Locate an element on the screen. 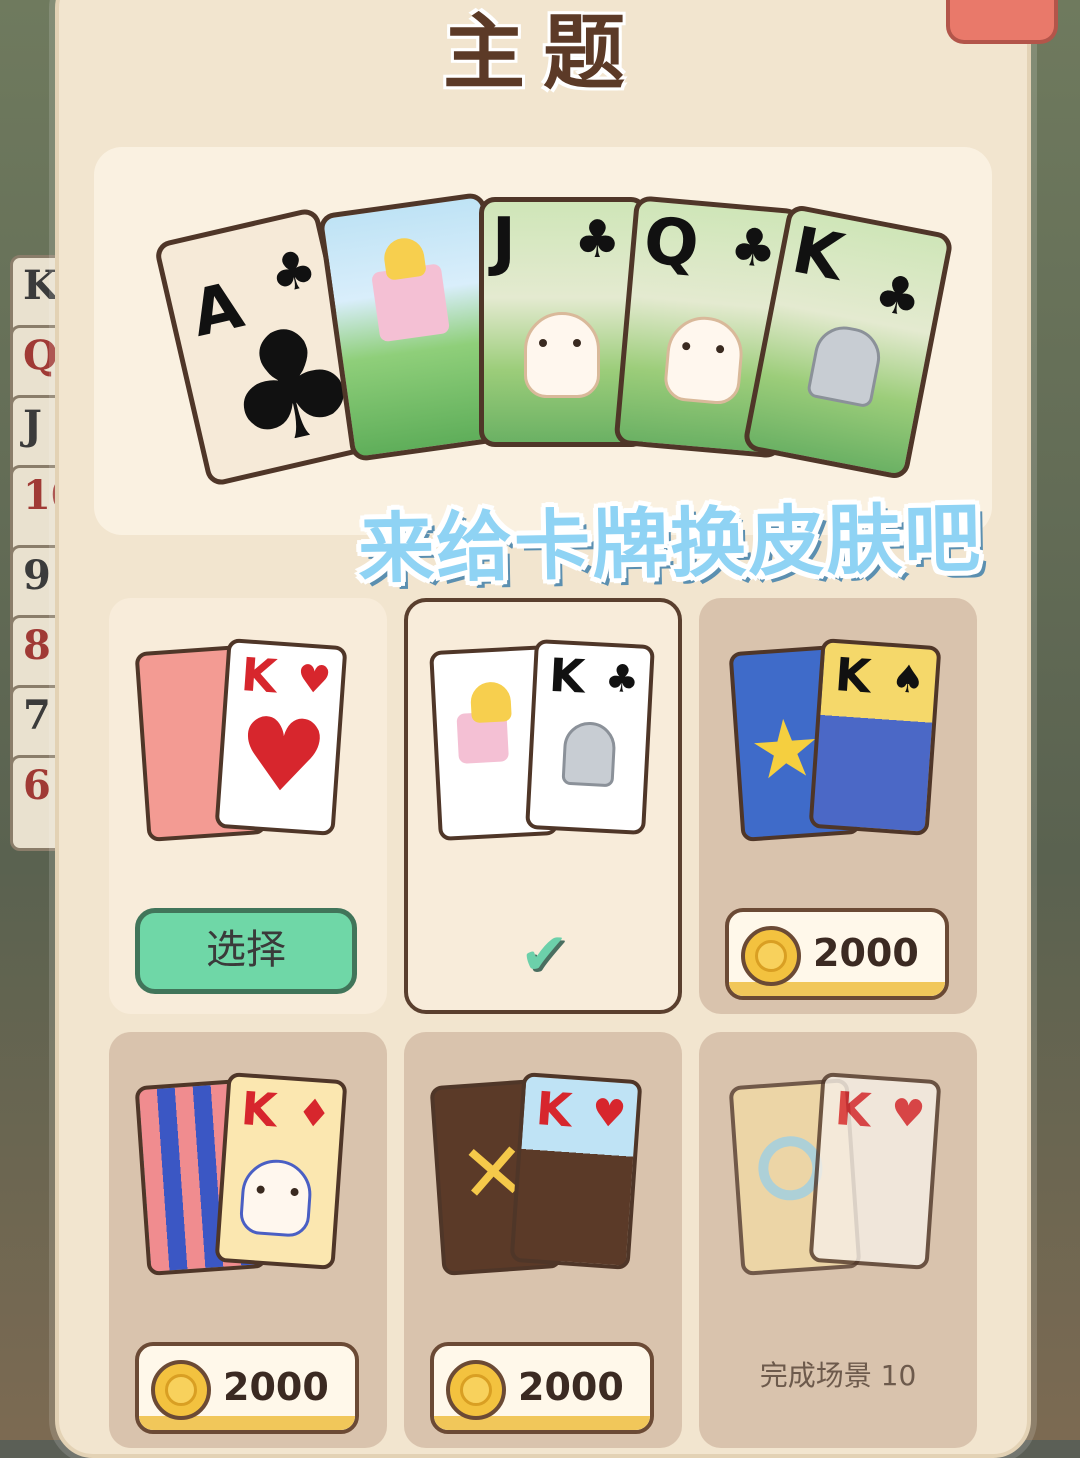  card-face-preview: K ♠ is located at coordinates (875, 737).